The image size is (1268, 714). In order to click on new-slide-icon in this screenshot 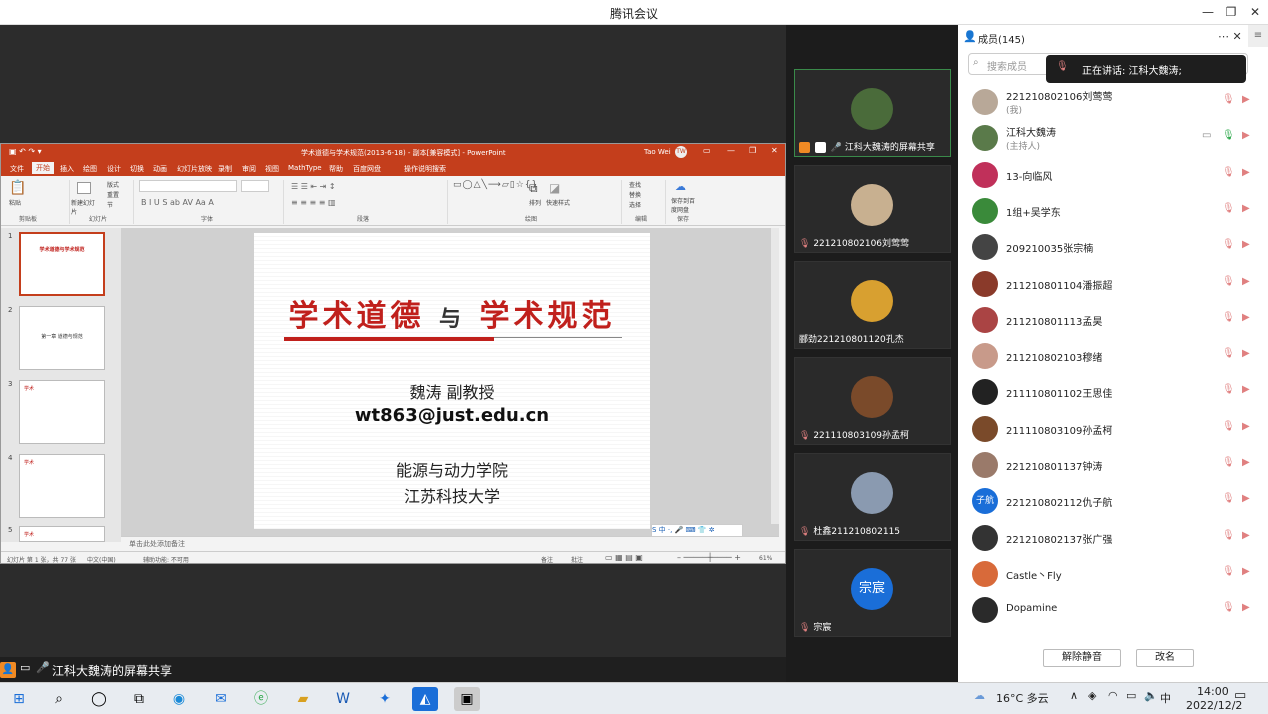, I will do `click(84, 188)`.